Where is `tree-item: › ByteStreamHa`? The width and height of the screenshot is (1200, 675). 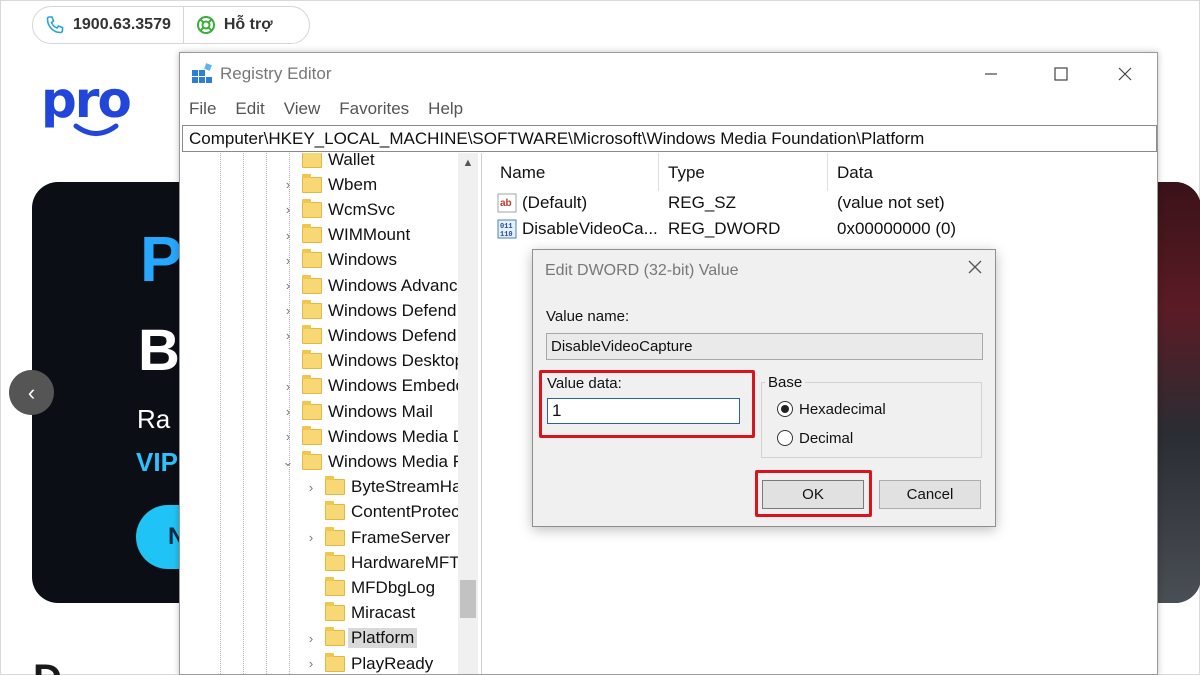 tree-item: › ByteStreamHa is located at coordinates (382, 487).